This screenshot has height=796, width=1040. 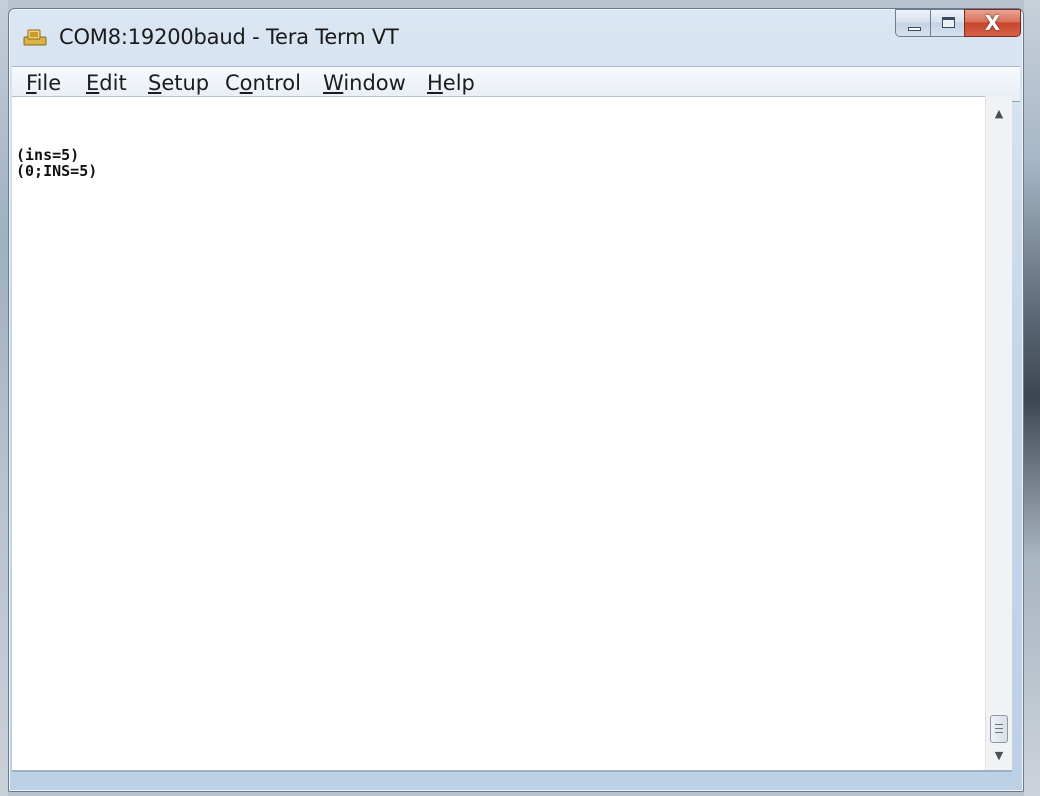 What do you see at coordinates (364, 83) in the screenshot?
I see `menu-window: Window` at bounding box center [364, 83].